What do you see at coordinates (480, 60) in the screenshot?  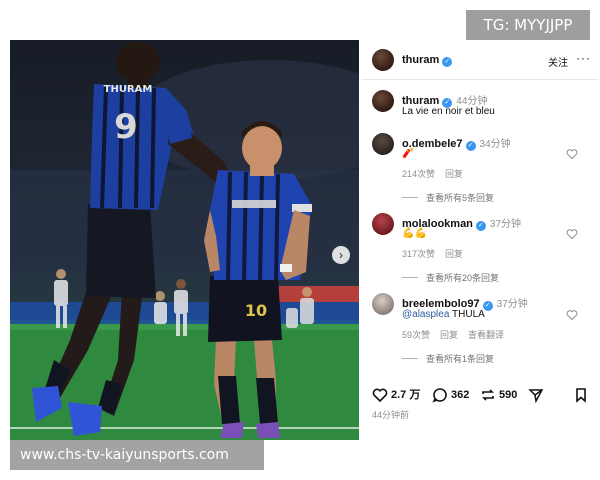 I see `post-header: thuram ✓ 关注 ···` at bounding box center [480, 60].